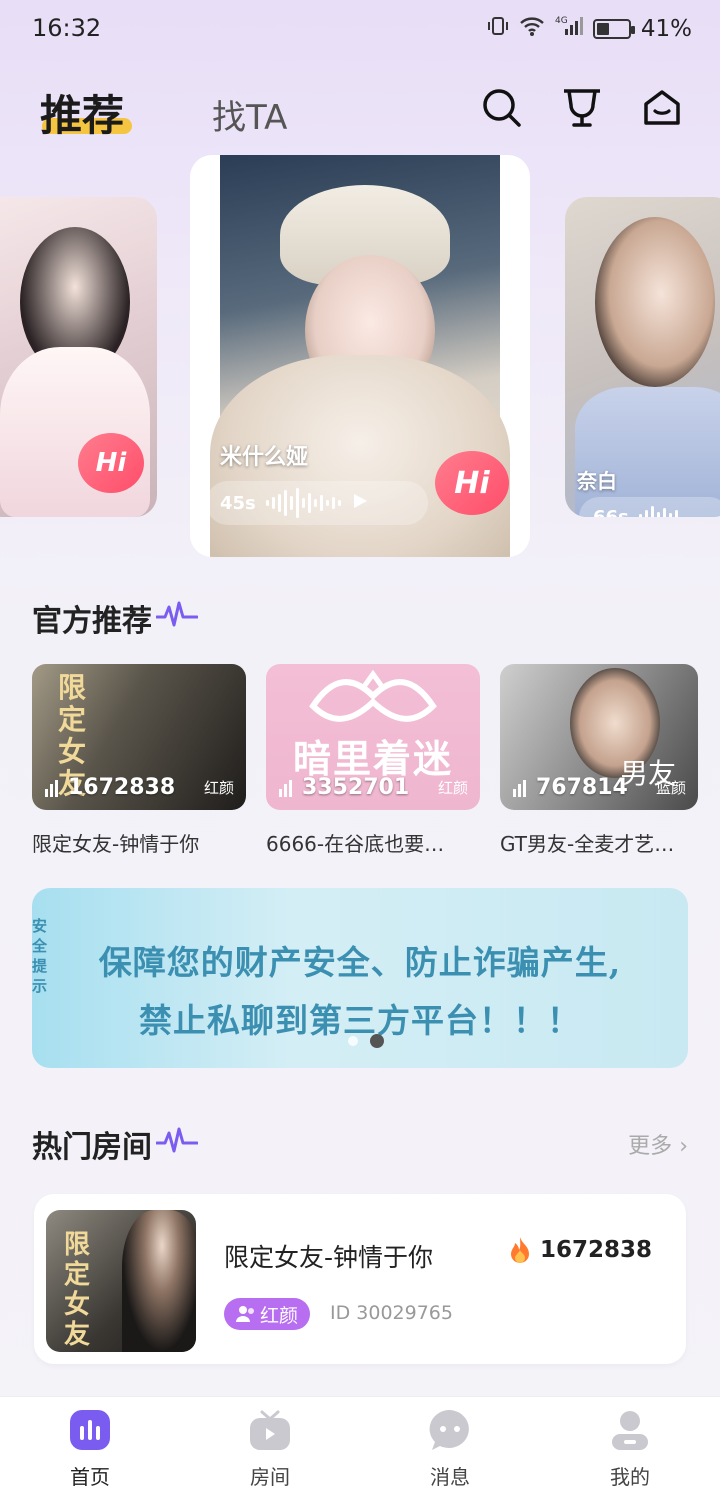 Image resolution: width=720 pixels, height=1496 pixels. I want to click on header-actions, so click(582, 108).